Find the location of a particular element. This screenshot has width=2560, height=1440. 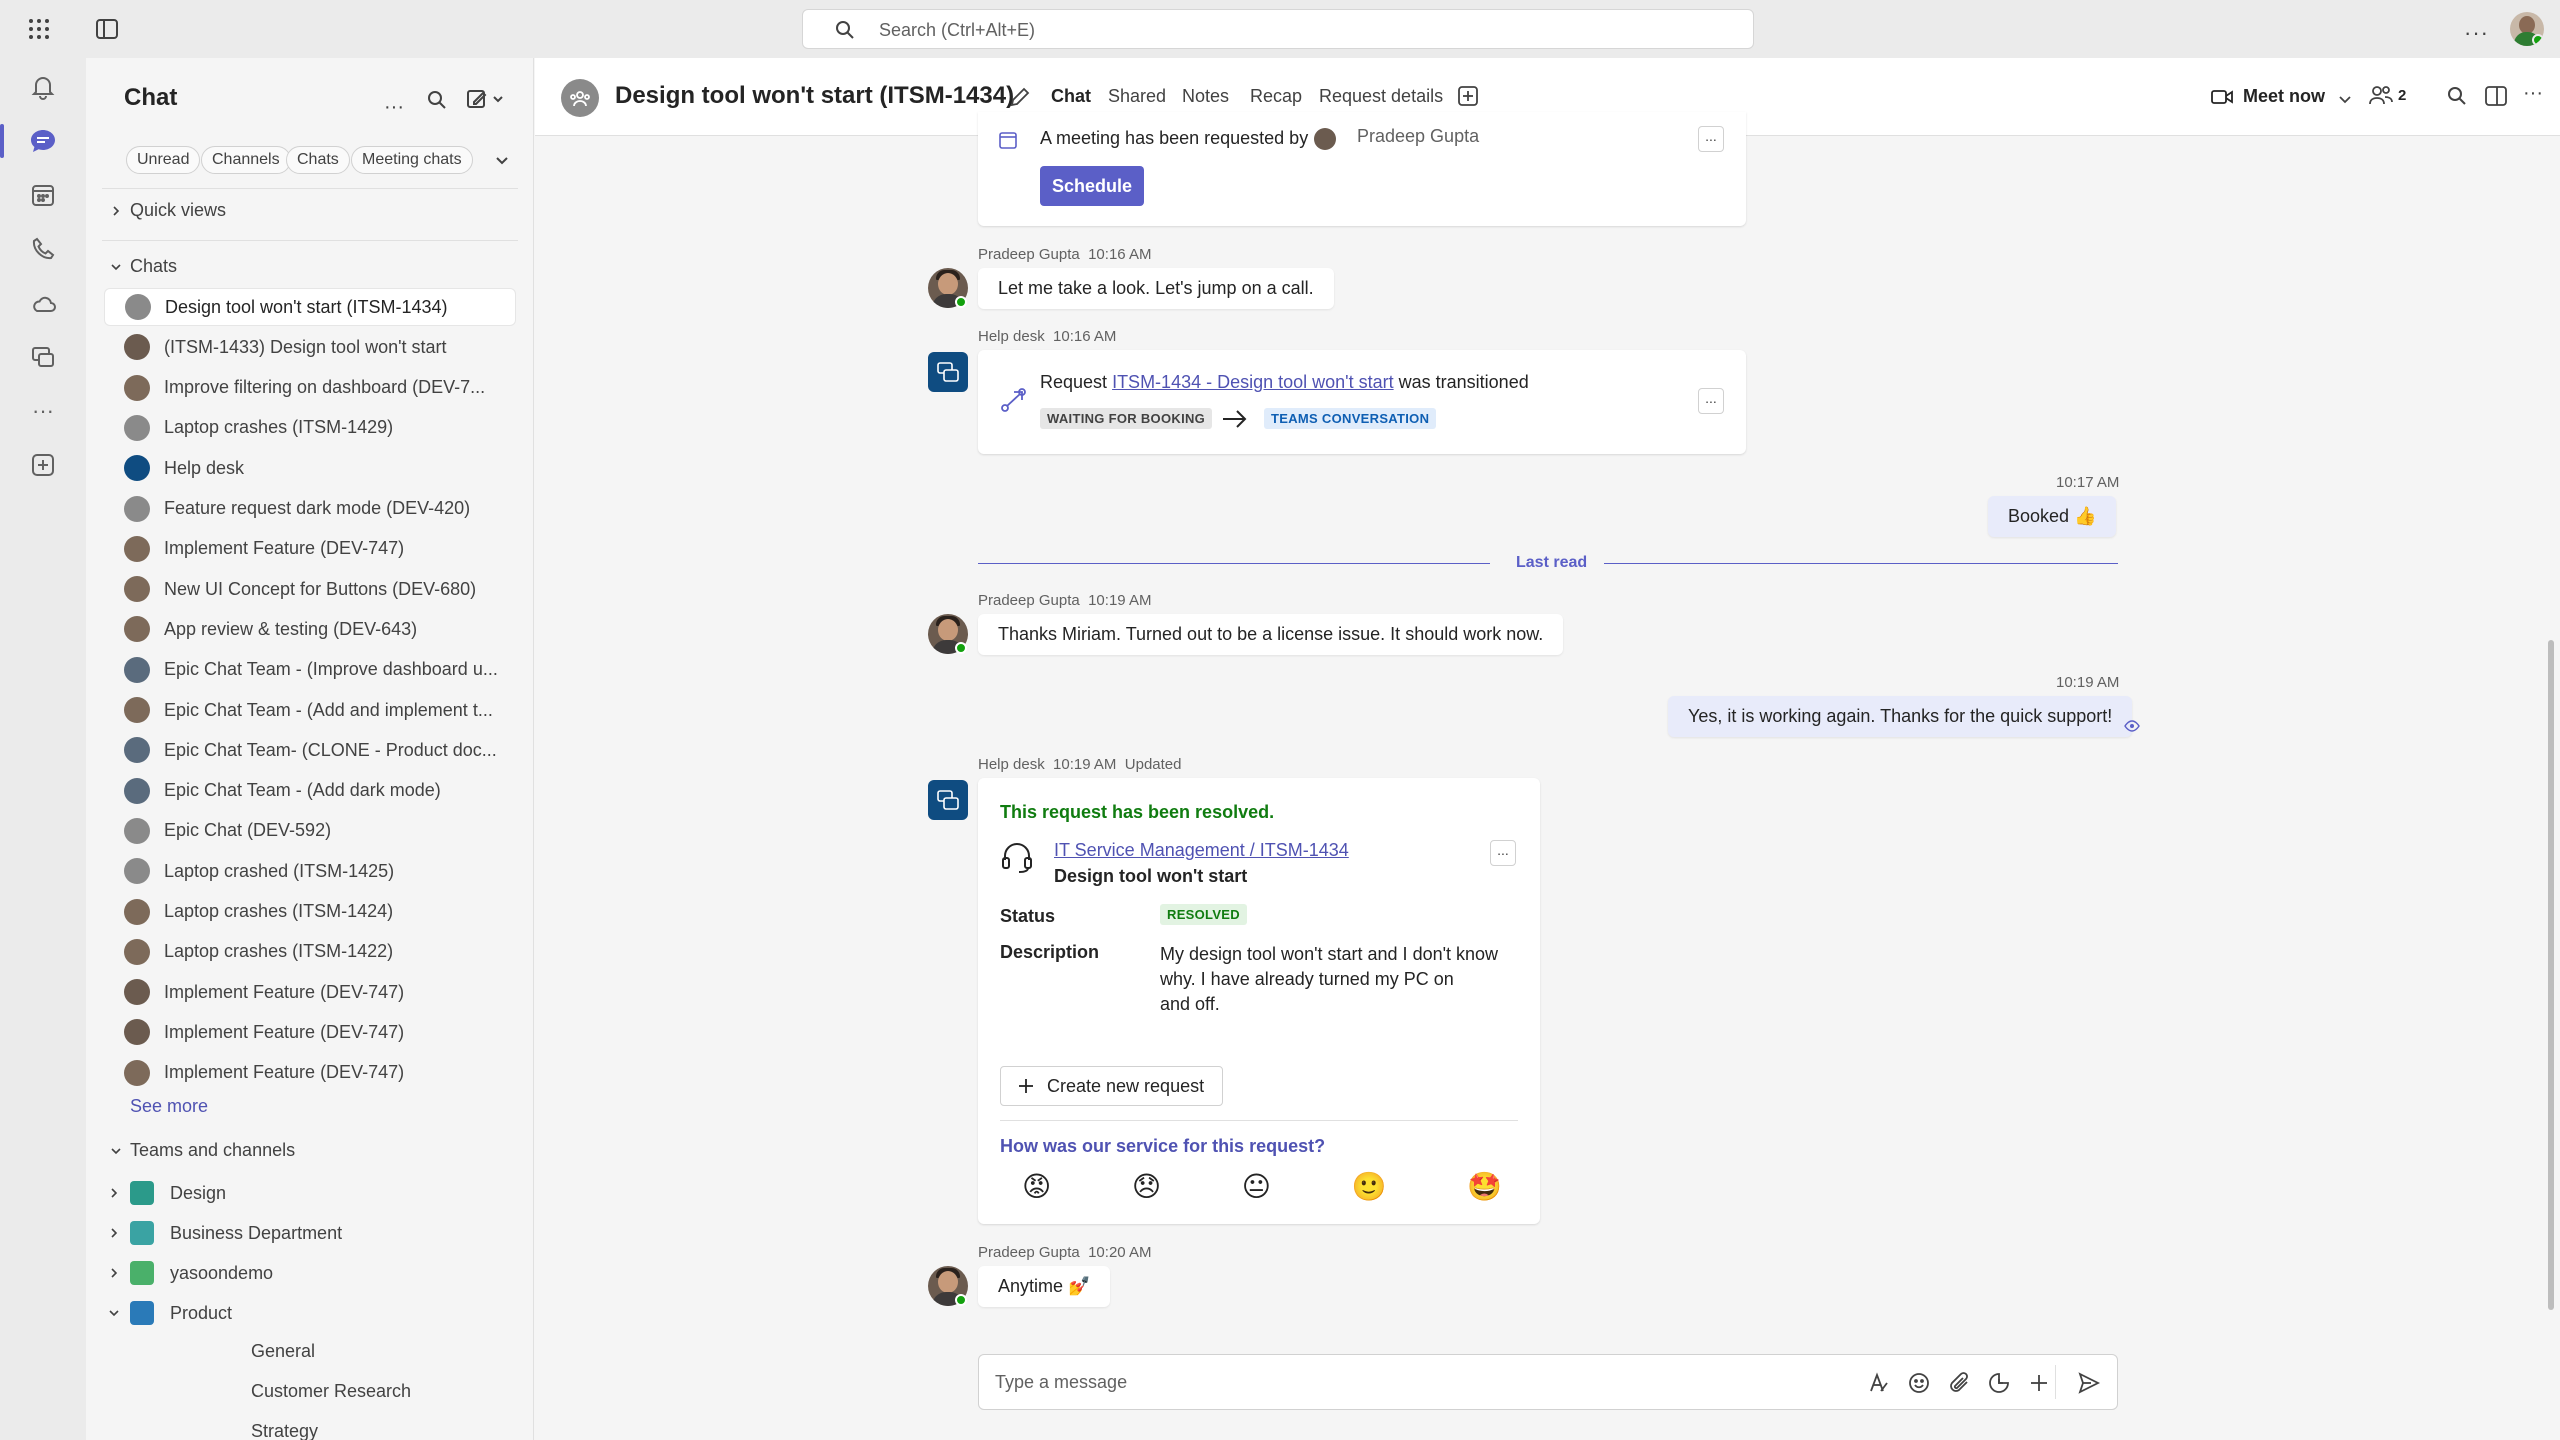

tab-chat: Chat is located at coordinates (1071, 108).